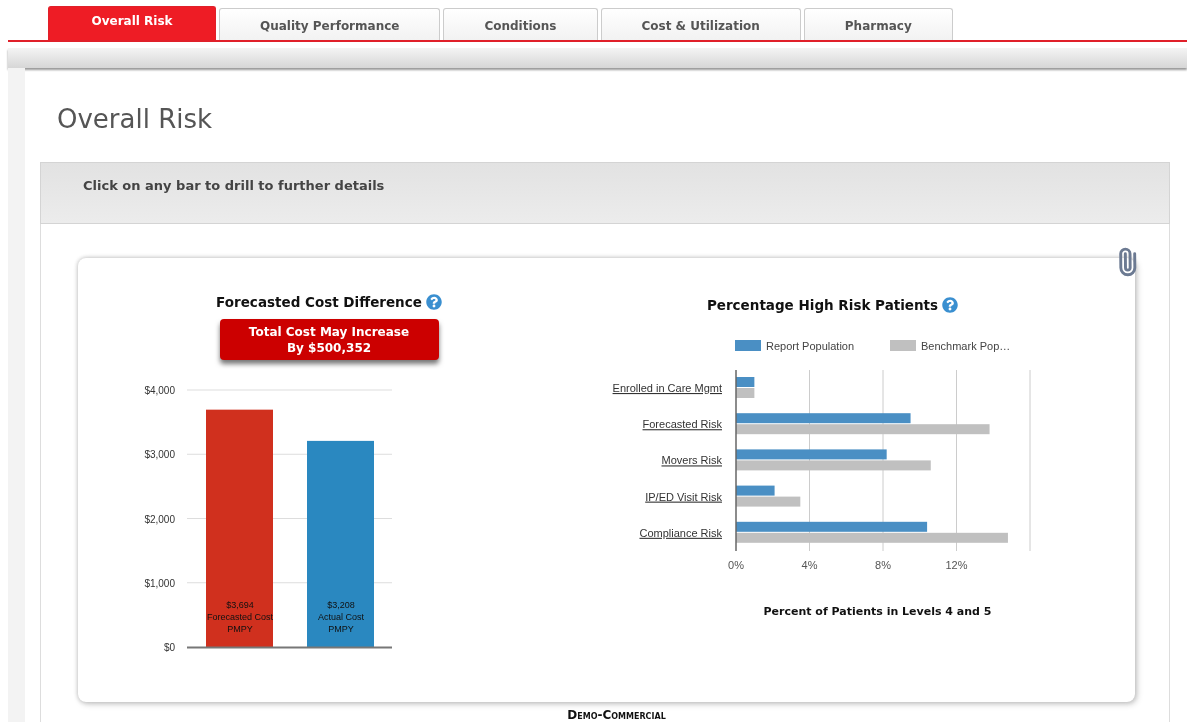  I want to click on tab: Quality Performance, so click(330, 24).